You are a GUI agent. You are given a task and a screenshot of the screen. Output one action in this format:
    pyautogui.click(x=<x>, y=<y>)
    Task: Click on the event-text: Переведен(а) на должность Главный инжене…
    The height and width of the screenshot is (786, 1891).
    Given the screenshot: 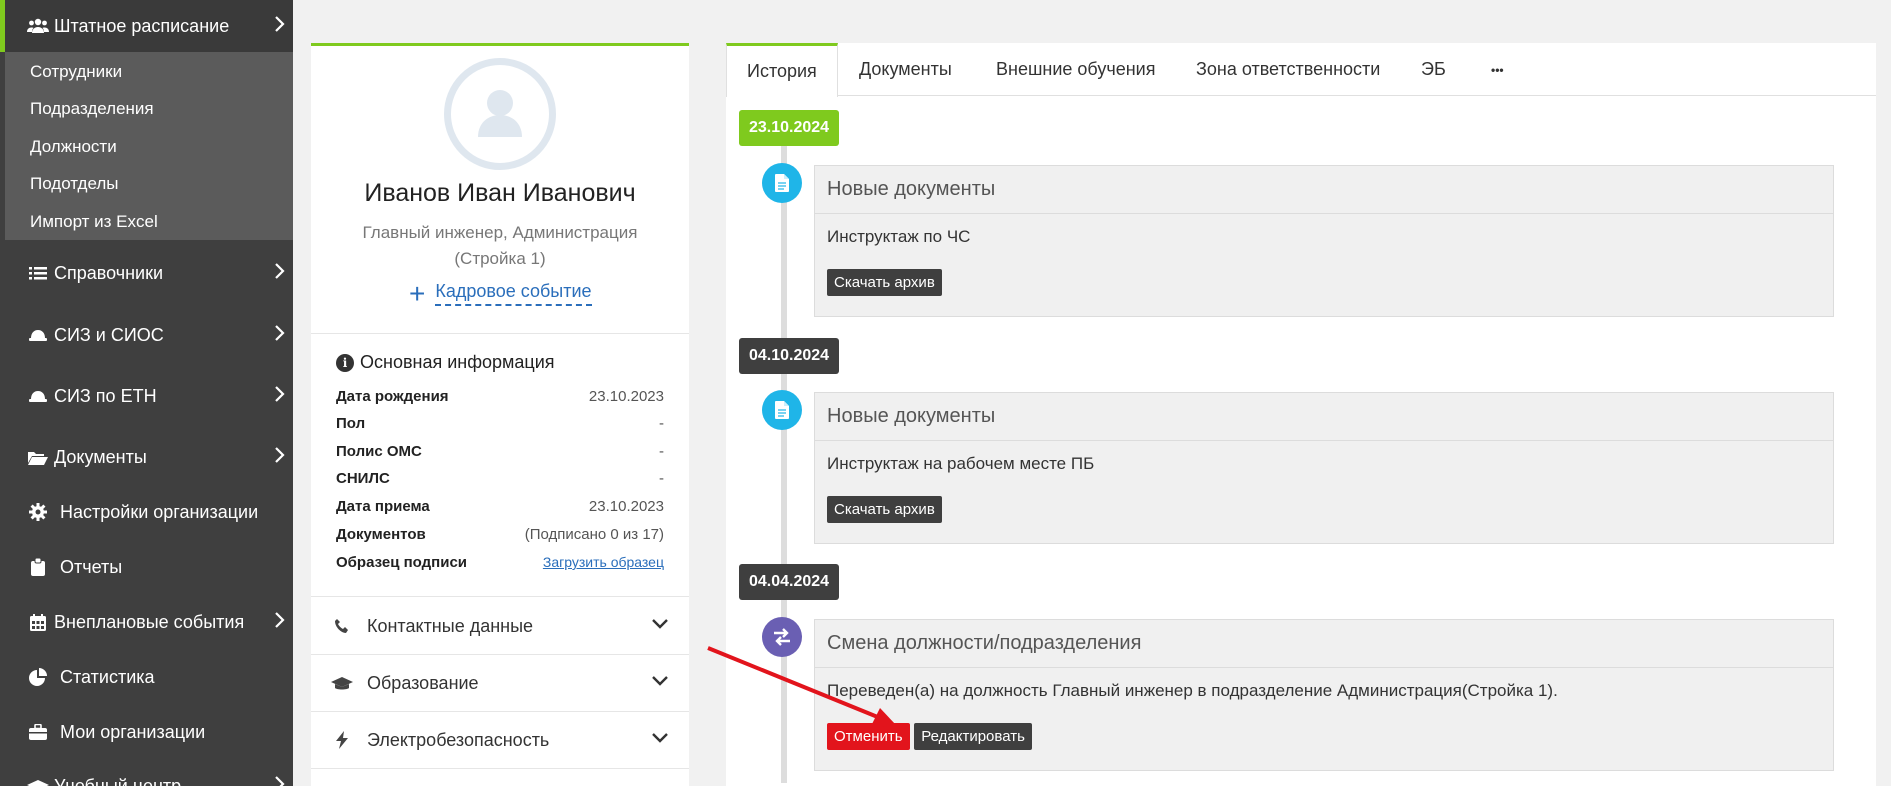 What is the action you would take?
    pyautogui.click(x=1192, y=690)
    